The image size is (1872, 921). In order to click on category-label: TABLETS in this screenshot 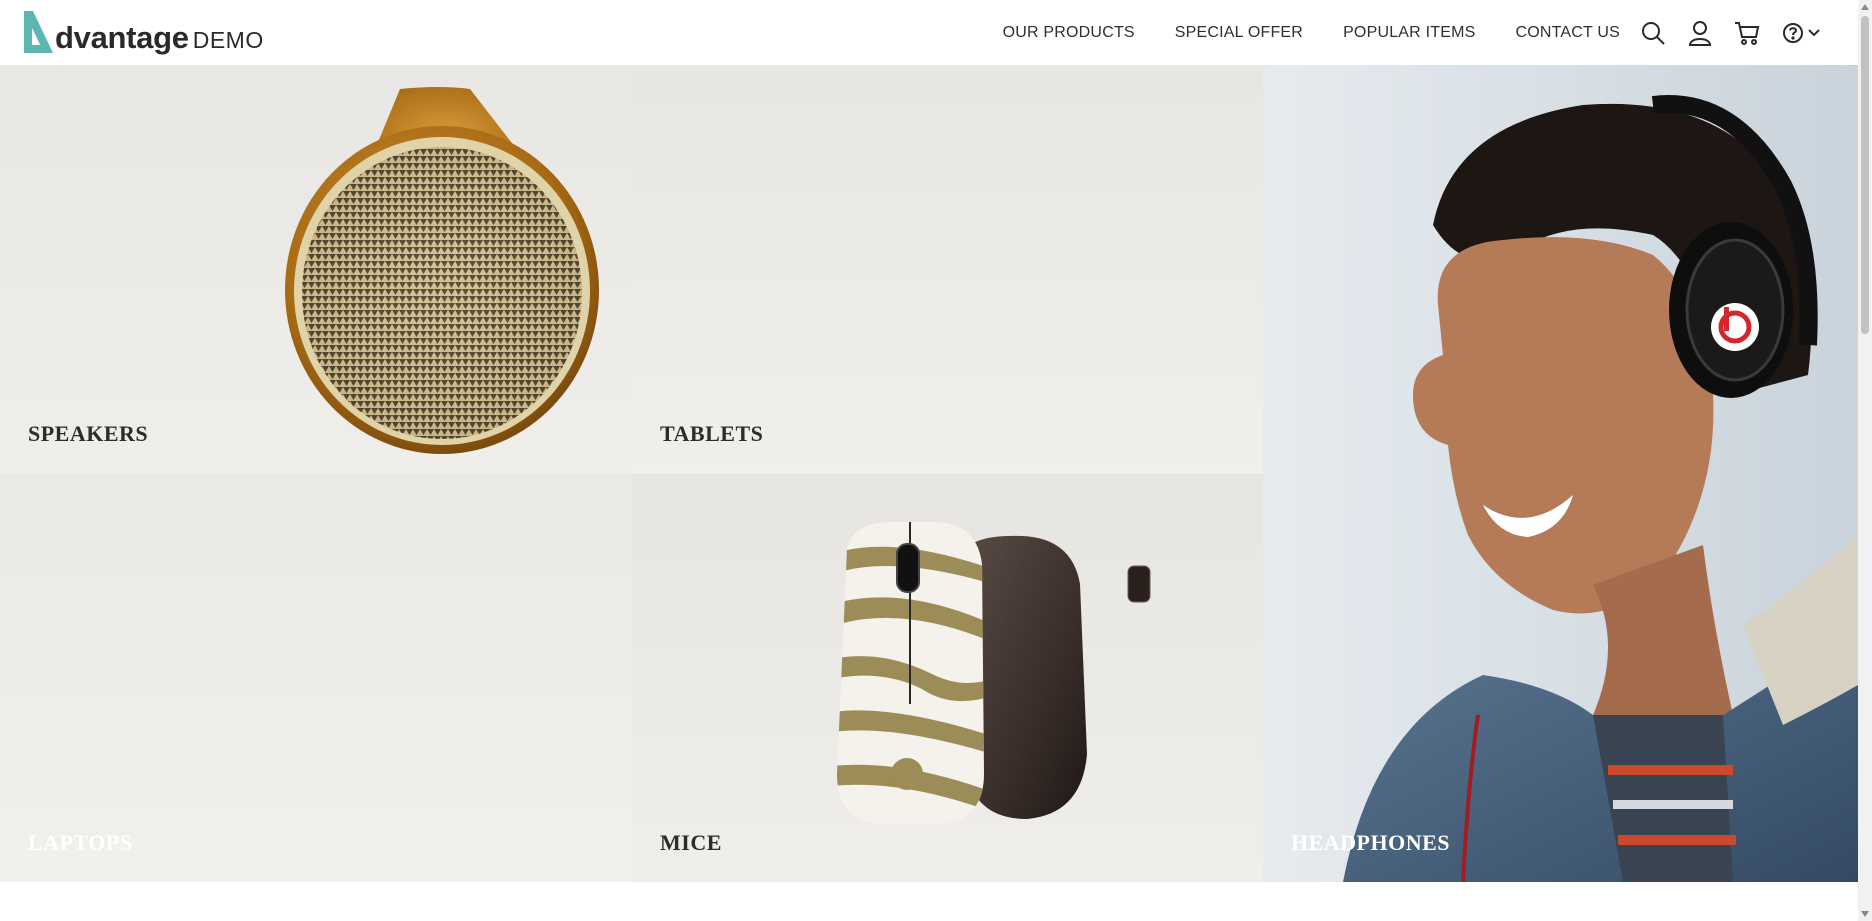, I will do `click(712, 433)`.